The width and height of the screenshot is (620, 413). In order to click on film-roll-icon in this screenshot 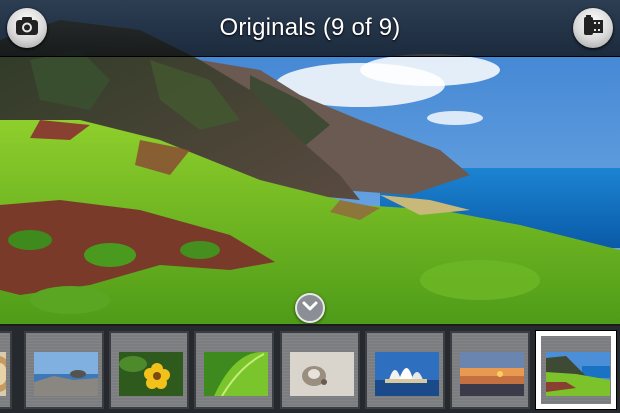, I will do `click(593, 28)`.